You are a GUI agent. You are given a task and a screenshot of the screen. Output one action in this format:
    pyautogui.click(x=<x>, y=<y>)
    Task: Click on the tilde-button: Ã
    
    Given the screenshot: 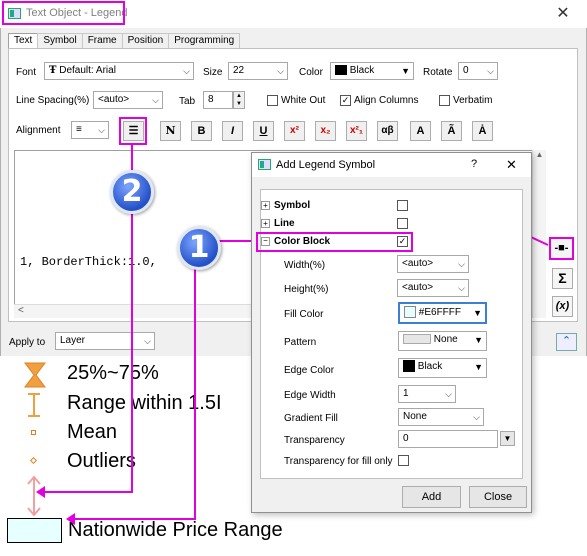 What is the action you would take?
    pyautogui.click(x=451, y=131)
    